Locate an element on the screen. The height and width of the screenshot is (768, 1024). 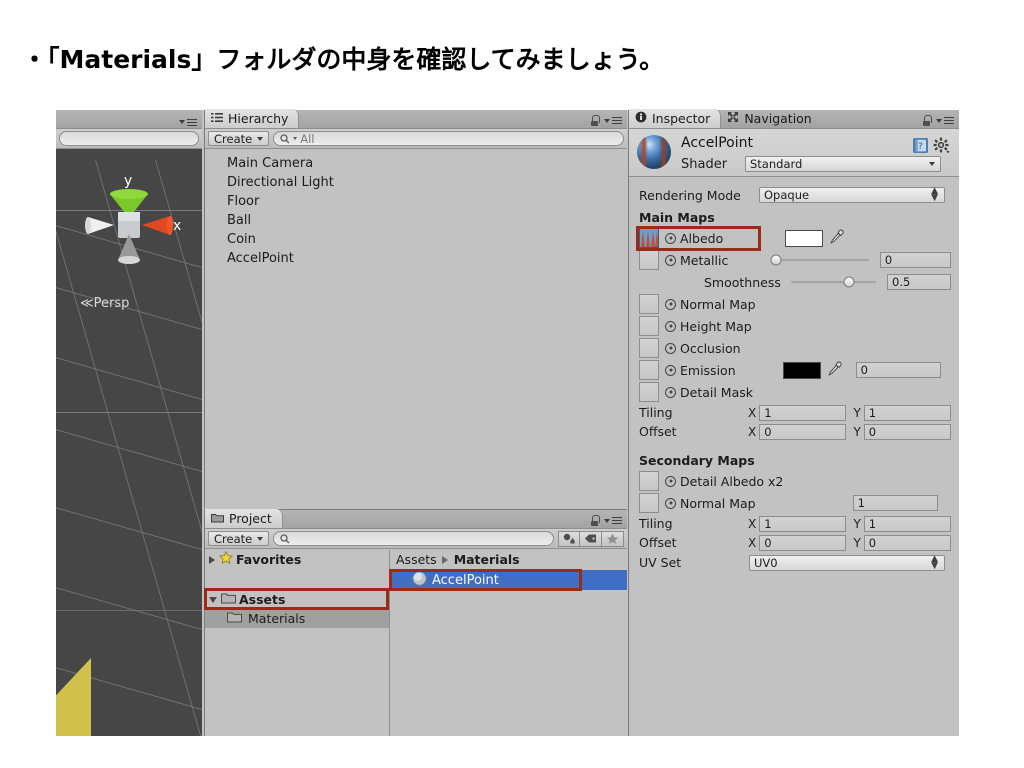
project-tree-item-assets: Assets is located at coordinates (297, 599).